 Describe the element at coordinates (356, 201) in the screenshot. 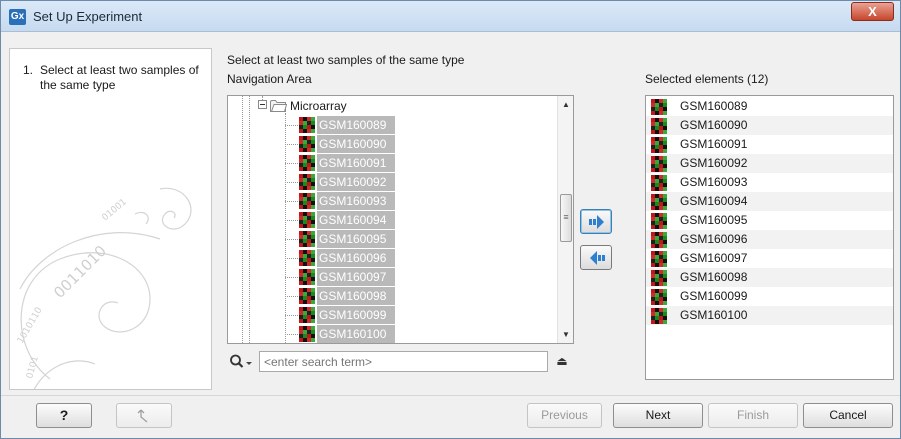

I see `tree-item-label: GSM160093` at that location.